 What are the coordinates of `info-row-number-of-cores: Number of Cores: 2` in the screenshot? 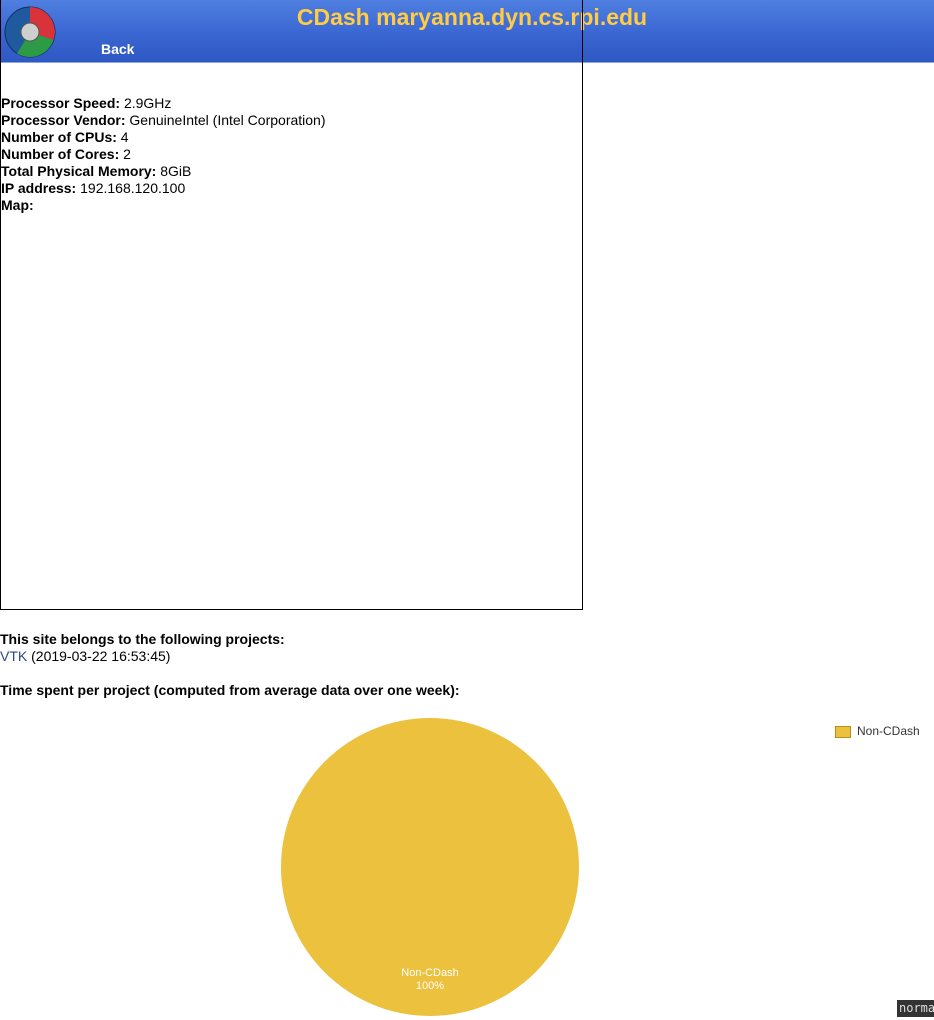 It's located at (163, 154).